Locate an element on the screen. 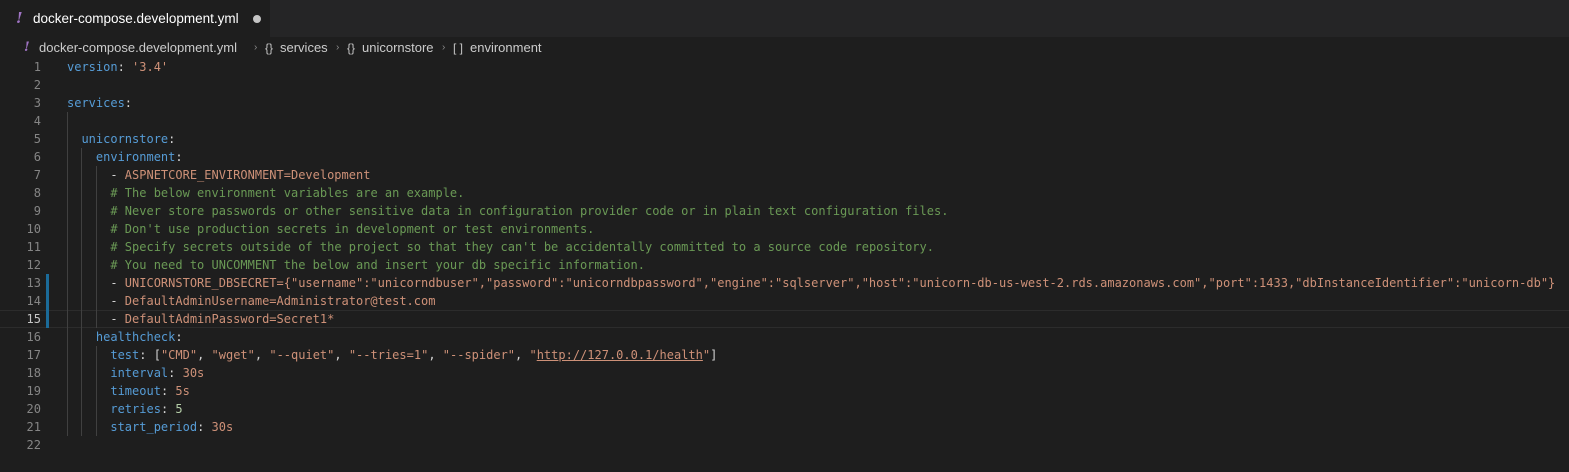  tab-title: docker-compose.development.yml is located at coordinates (136, 18).